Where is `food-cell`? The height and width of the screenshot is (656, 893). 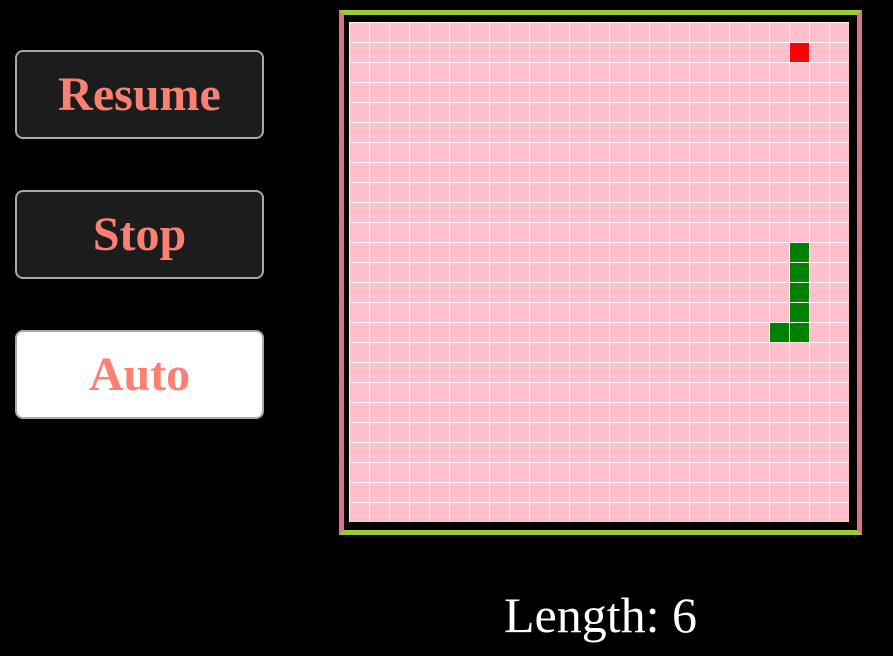
food-cell is located at coordinates (799, 52).